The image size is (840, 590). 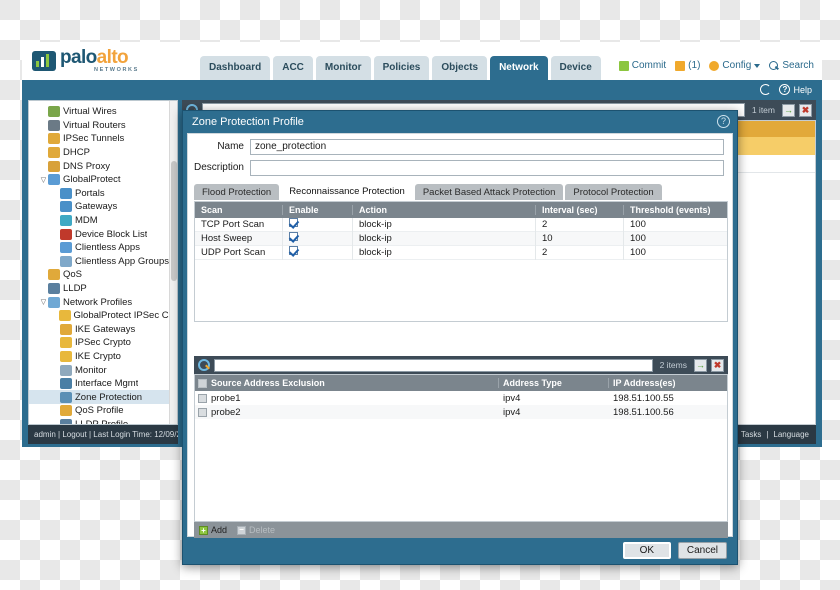 I want to click on sidebar-item-lldp-profile: LLDP Profile, so click(x=100, y=421).